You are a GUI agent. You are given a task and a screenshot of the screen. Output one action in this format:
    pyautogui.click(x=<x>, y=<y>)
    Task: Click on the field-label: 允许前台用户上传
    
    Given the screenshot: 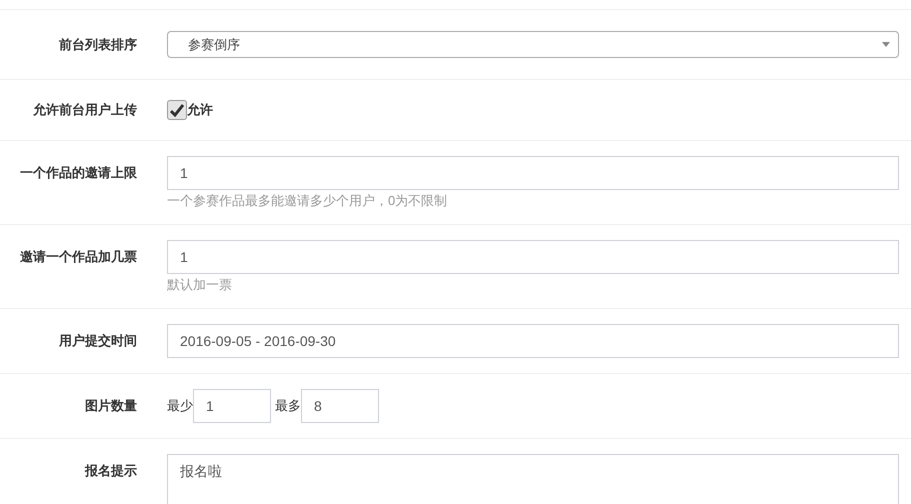 What is the action you would take?
    pyautogui.click(x=85, y=110)
    